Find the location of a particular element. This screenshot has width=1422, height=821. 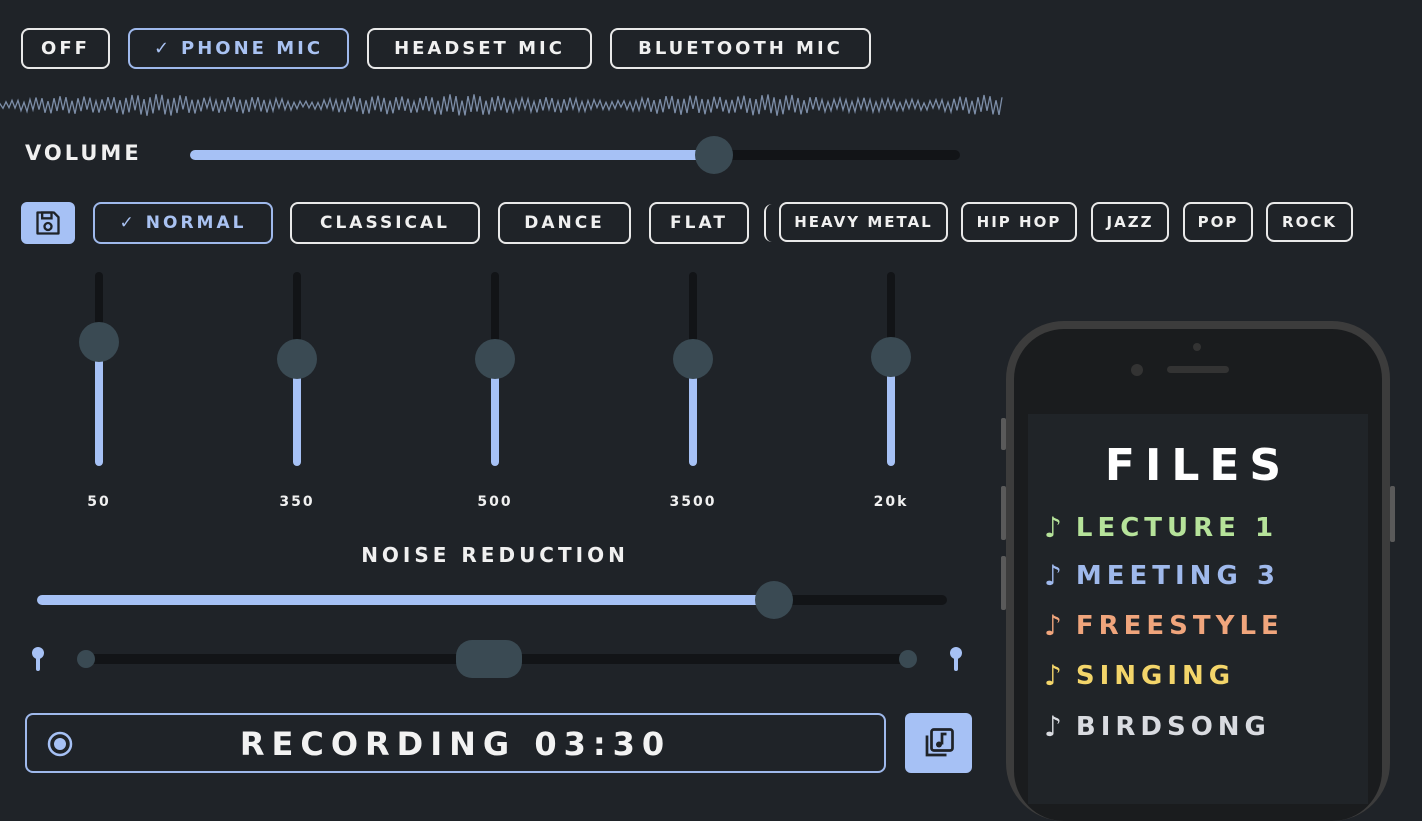

balance-thumb is located at coordinates (489, 659).